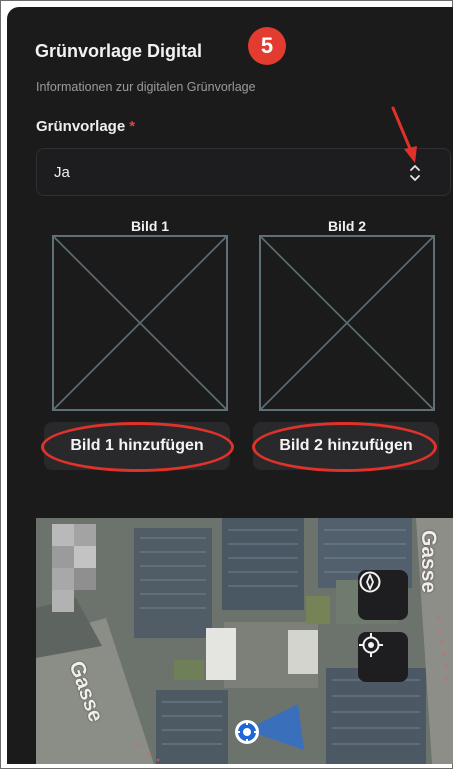 The height and width of the screenshot is (769, 453). I want to click on select-value: Ja, so click(62, 172).